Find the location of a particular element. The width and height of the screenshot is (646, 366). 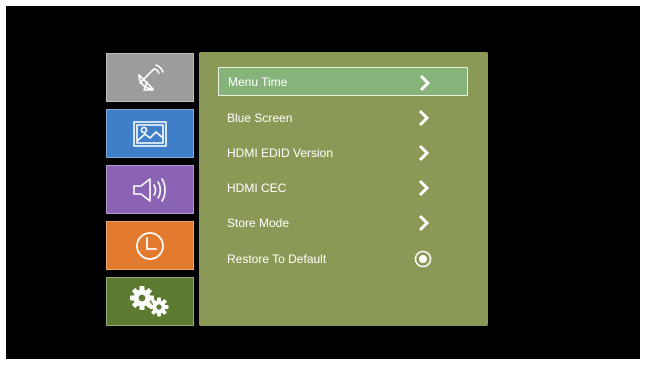

menu-item-menu-time: Menu Time is located at coordinates (343, 81).